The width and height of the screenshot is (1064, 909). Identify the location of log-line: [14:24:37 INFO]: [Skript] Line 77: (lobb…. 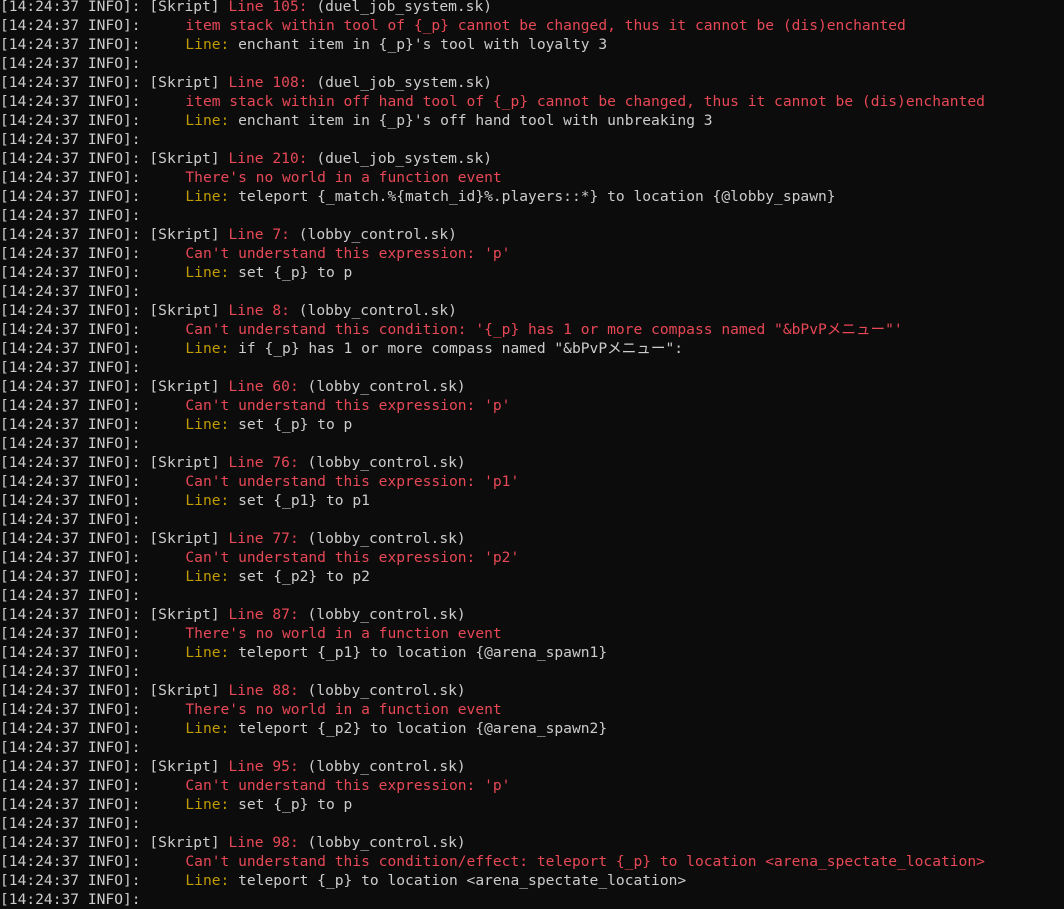
(532, 538).